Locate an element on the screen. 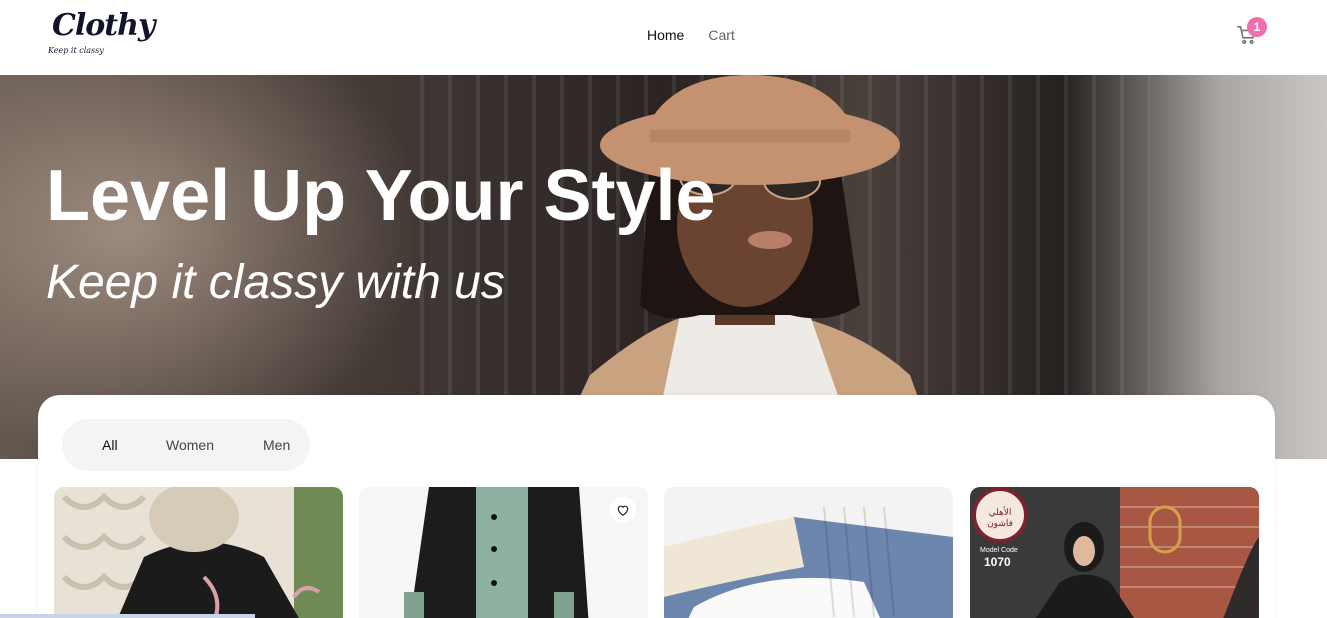  filter-women: Women is located at coordinates (190, 445).